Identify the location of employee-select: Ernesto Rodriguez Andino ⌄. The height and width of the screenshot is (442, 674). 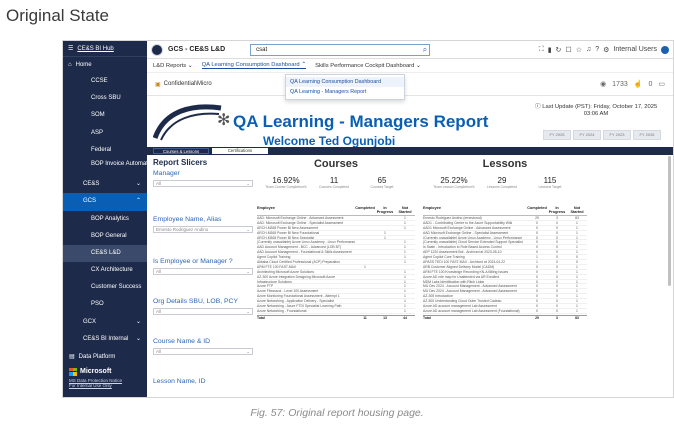
(203, 229).